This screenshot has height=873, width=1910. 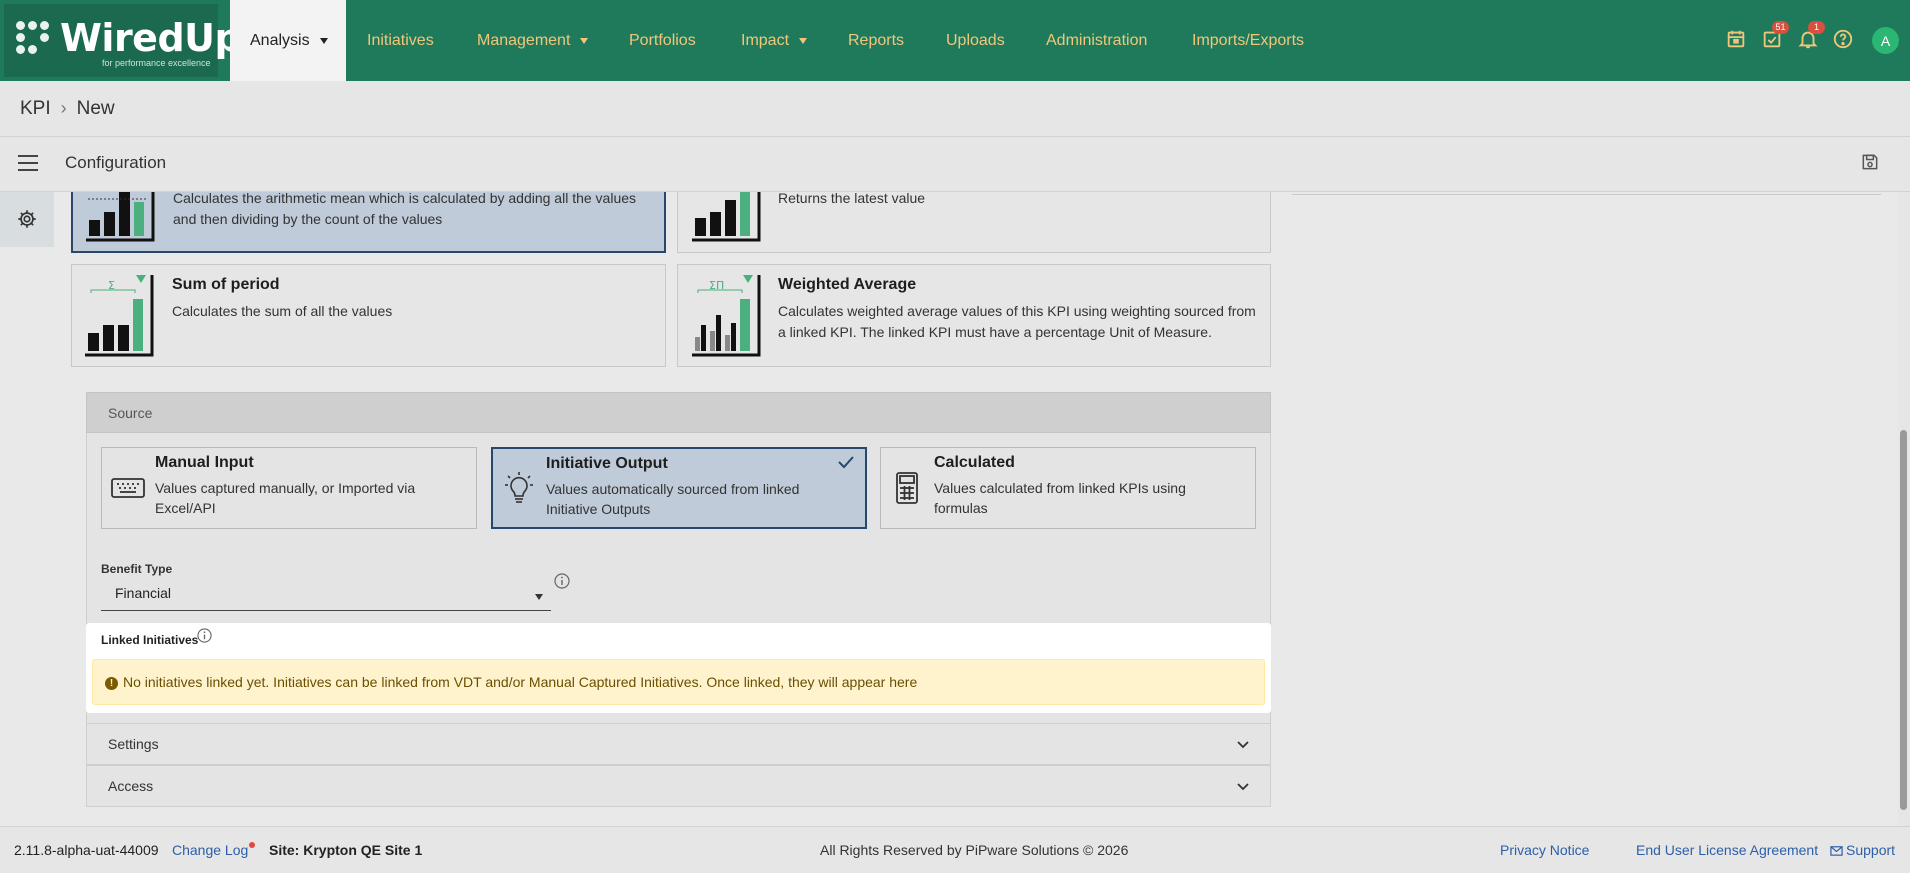 I want to click on logo-dots-icon, so click(x=35, y=42).